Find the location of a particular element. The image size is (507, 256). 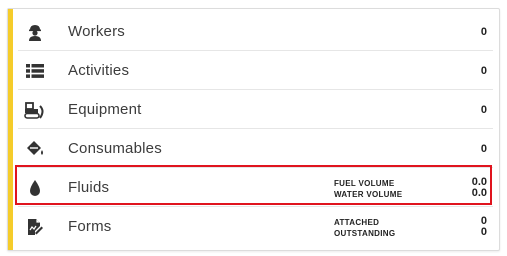

outstanding-value: 0 is located at coordinates (483, 232).